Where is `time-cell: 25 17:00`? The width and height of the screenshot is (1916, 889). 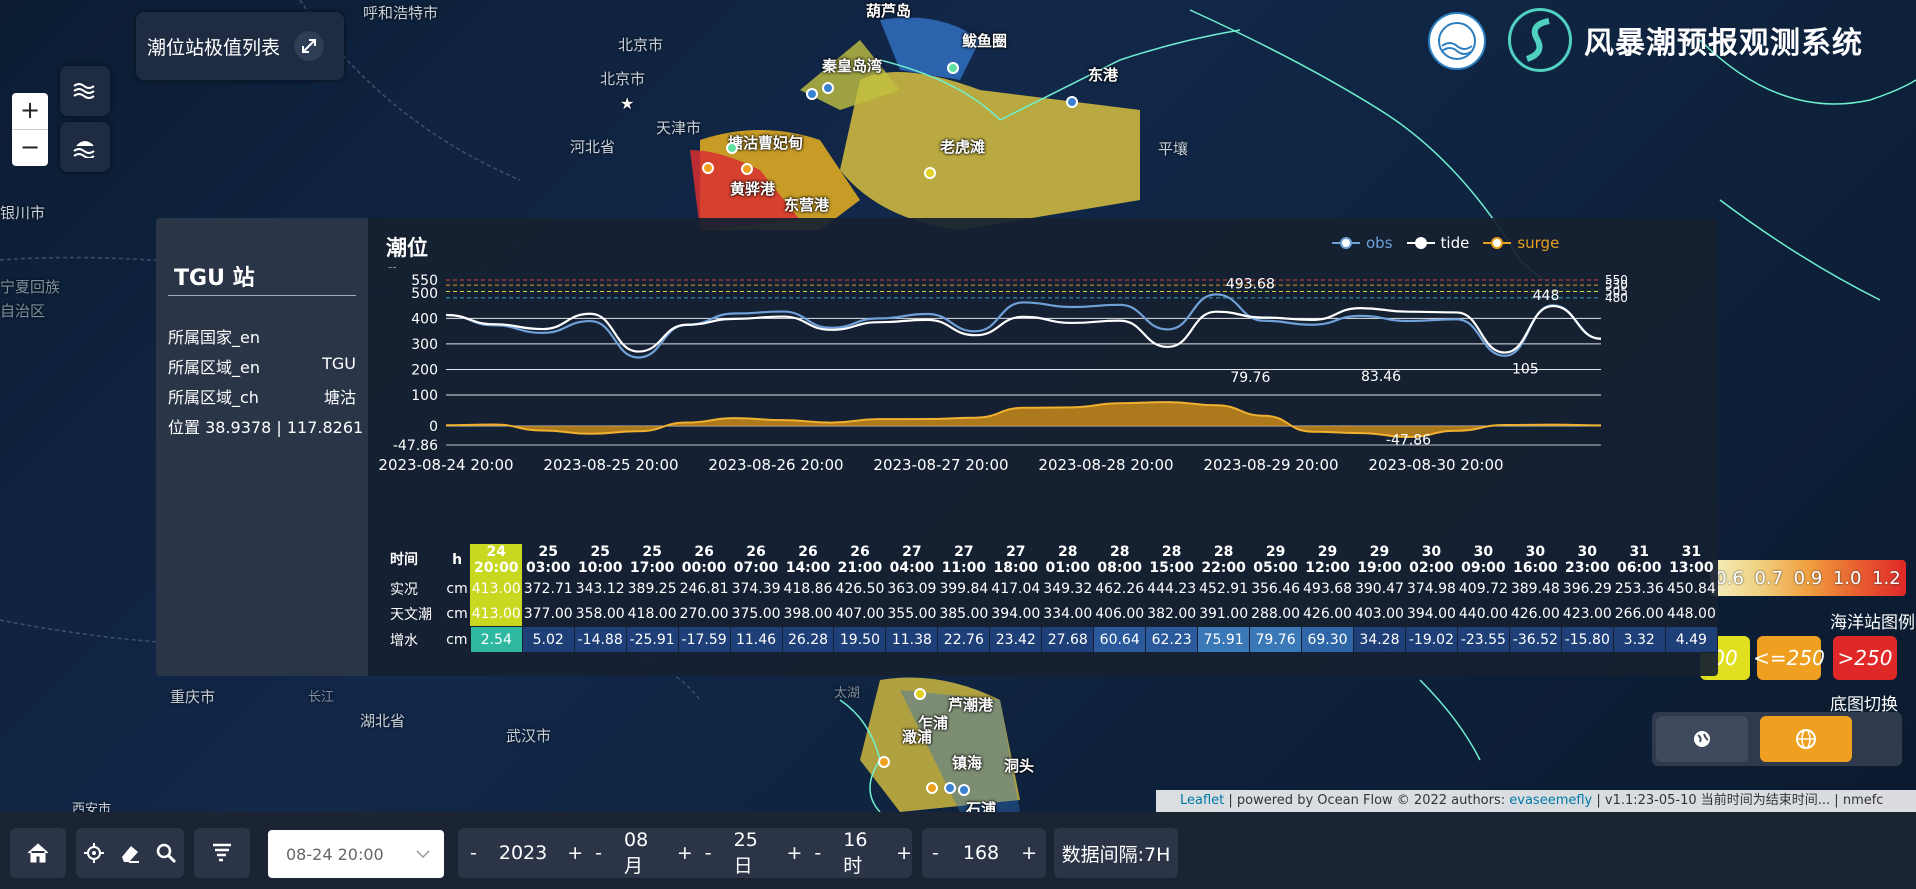
time-cell: 25 17:00 is located at coordinates (652, 560).